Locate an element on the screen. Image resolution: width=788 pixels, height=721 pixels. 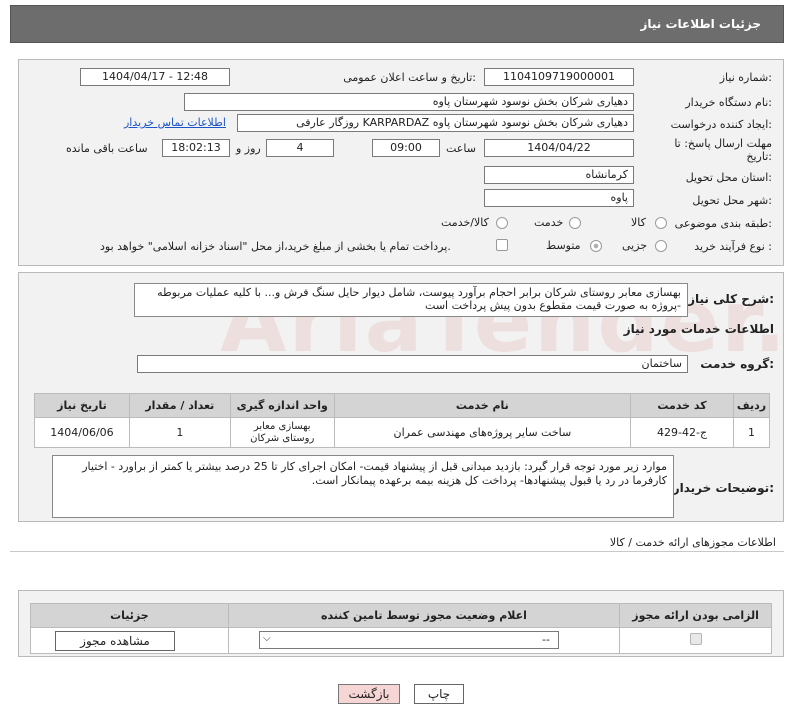
days-field: 4 is located at coordinates (300, 148).